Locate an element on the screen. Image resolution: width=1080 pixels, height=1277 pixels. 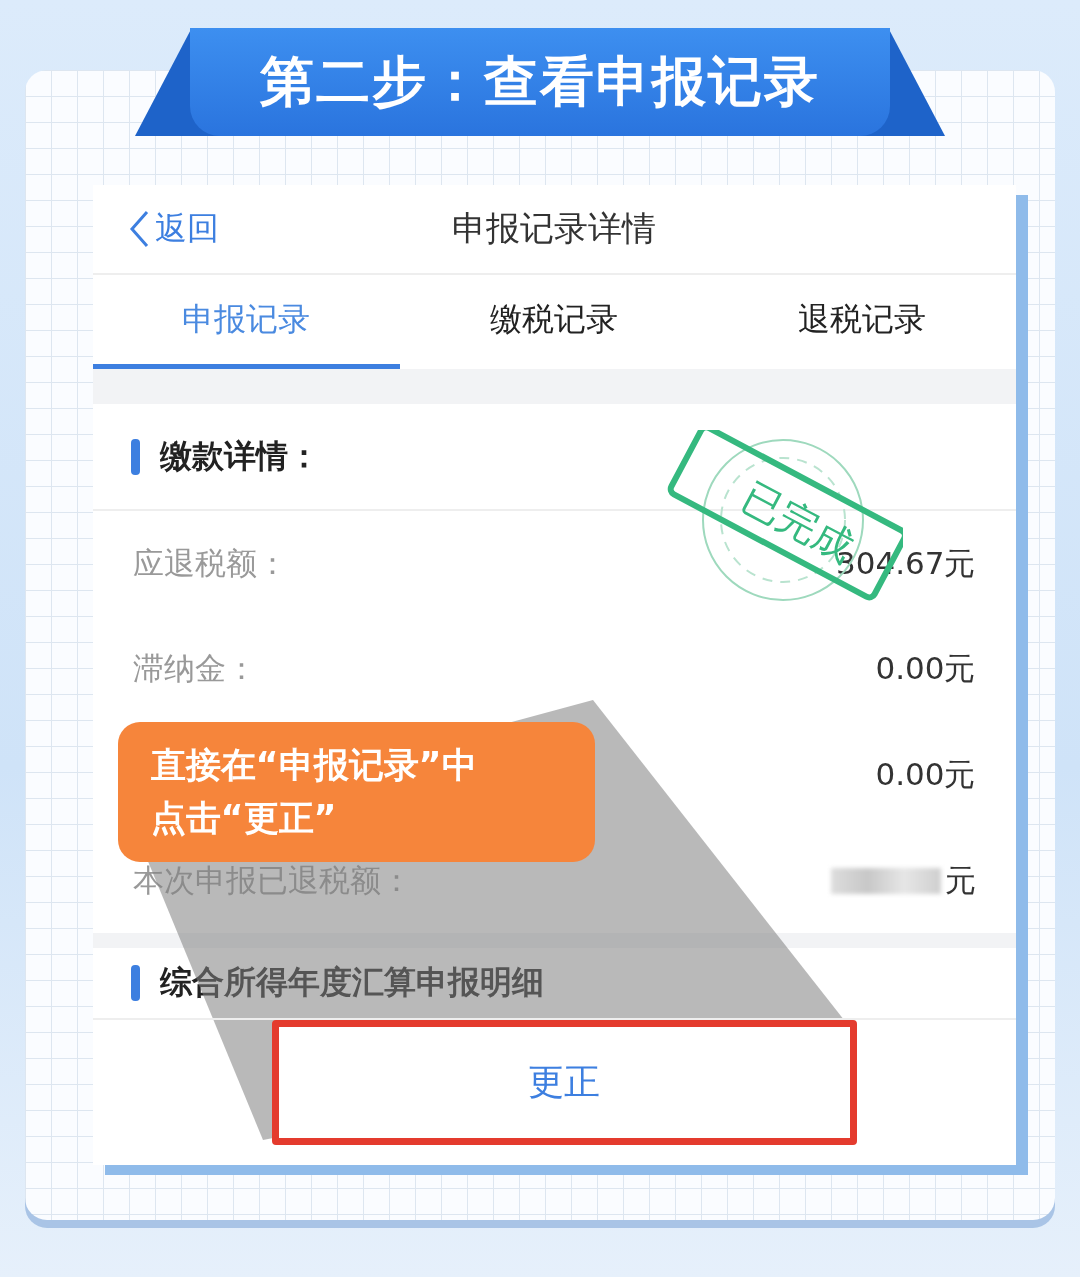
back-link: 返回 is located at coordinates (173, 228).